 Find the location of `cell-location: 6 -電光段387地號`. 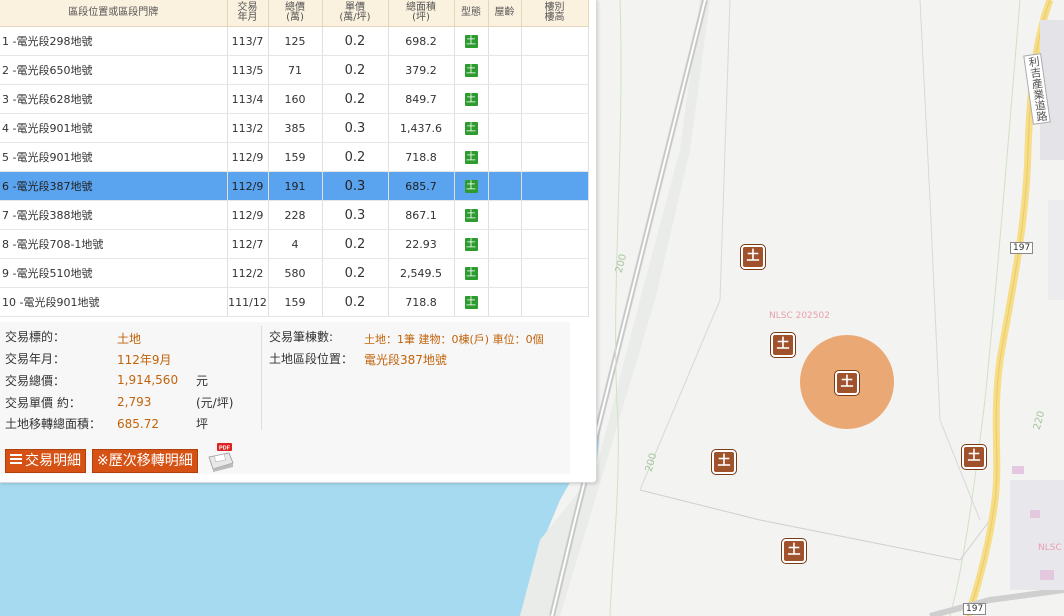

cell-location: 6 -電光段387地號 is located at coordinates (114, 186).